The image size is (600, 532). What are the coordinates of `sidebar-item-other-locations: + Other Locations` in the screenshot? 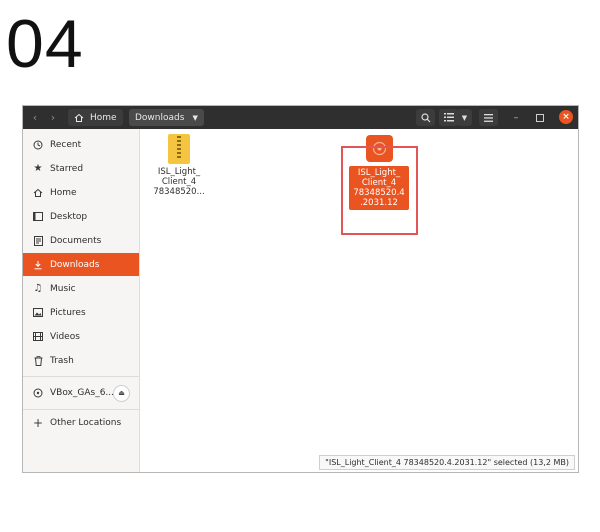 It's located at (81, 422).